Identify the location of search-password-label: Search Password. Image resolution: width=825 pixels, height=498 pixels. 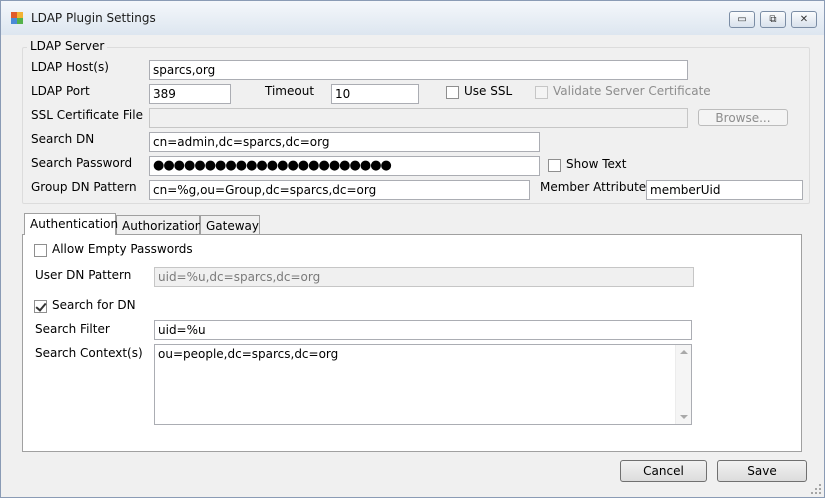
(82, 163).